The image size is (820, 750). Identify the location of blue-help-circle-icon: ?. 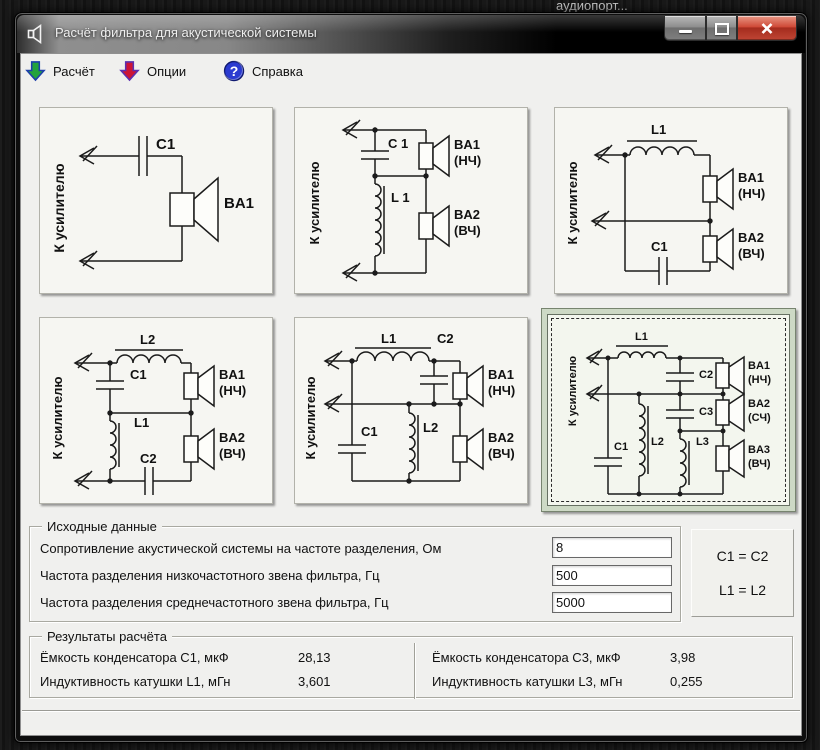
(234, 71).